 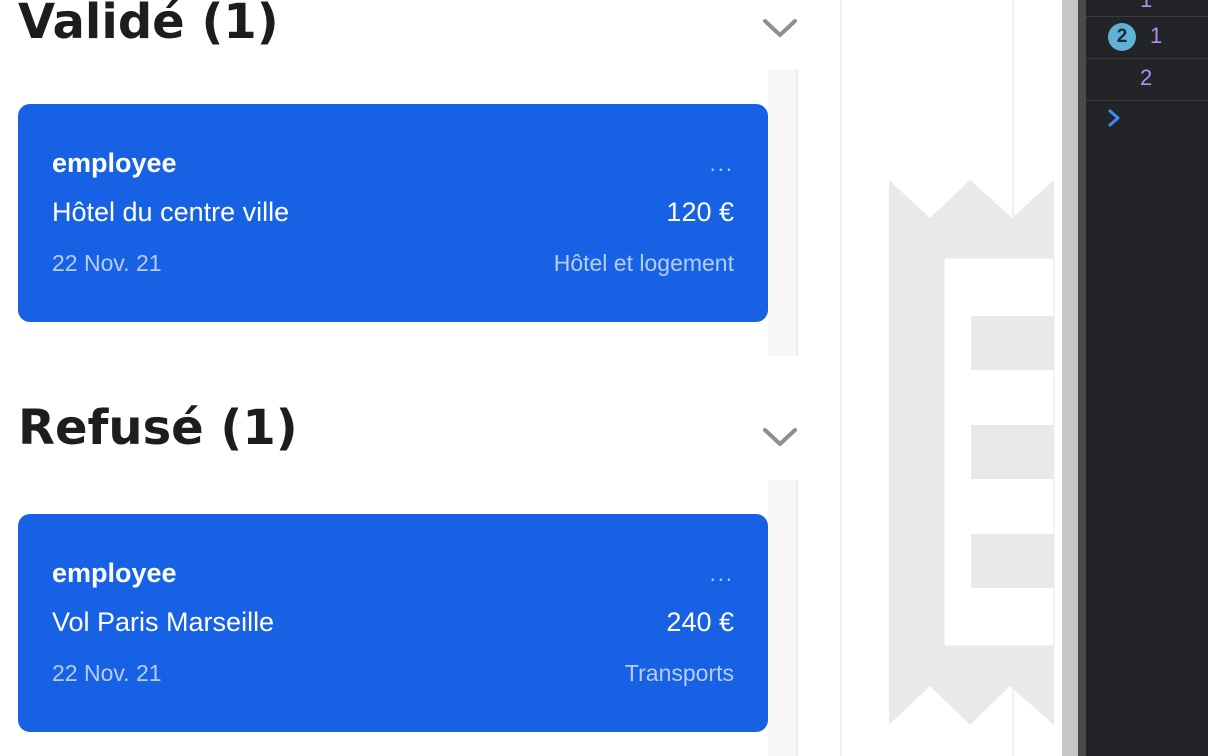 What do you see at coordinates (1147, 37) in the screenshot?
I see `console-row: 2 1` at bounding box center [1147, 37].